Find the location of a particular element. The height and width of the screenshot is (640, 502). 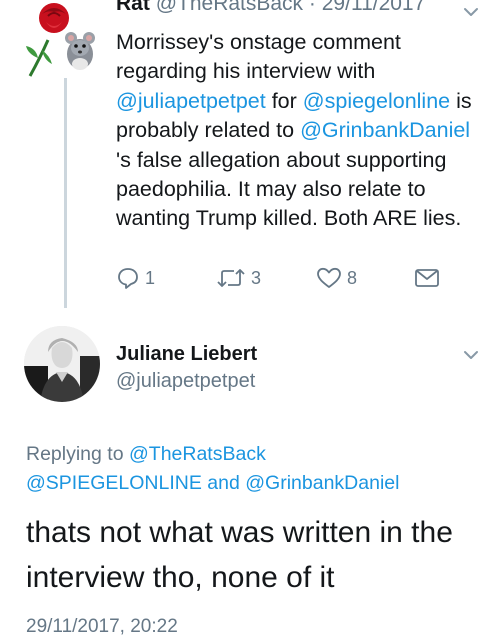

reply-button: 1 is located at coordinates (135, 278).